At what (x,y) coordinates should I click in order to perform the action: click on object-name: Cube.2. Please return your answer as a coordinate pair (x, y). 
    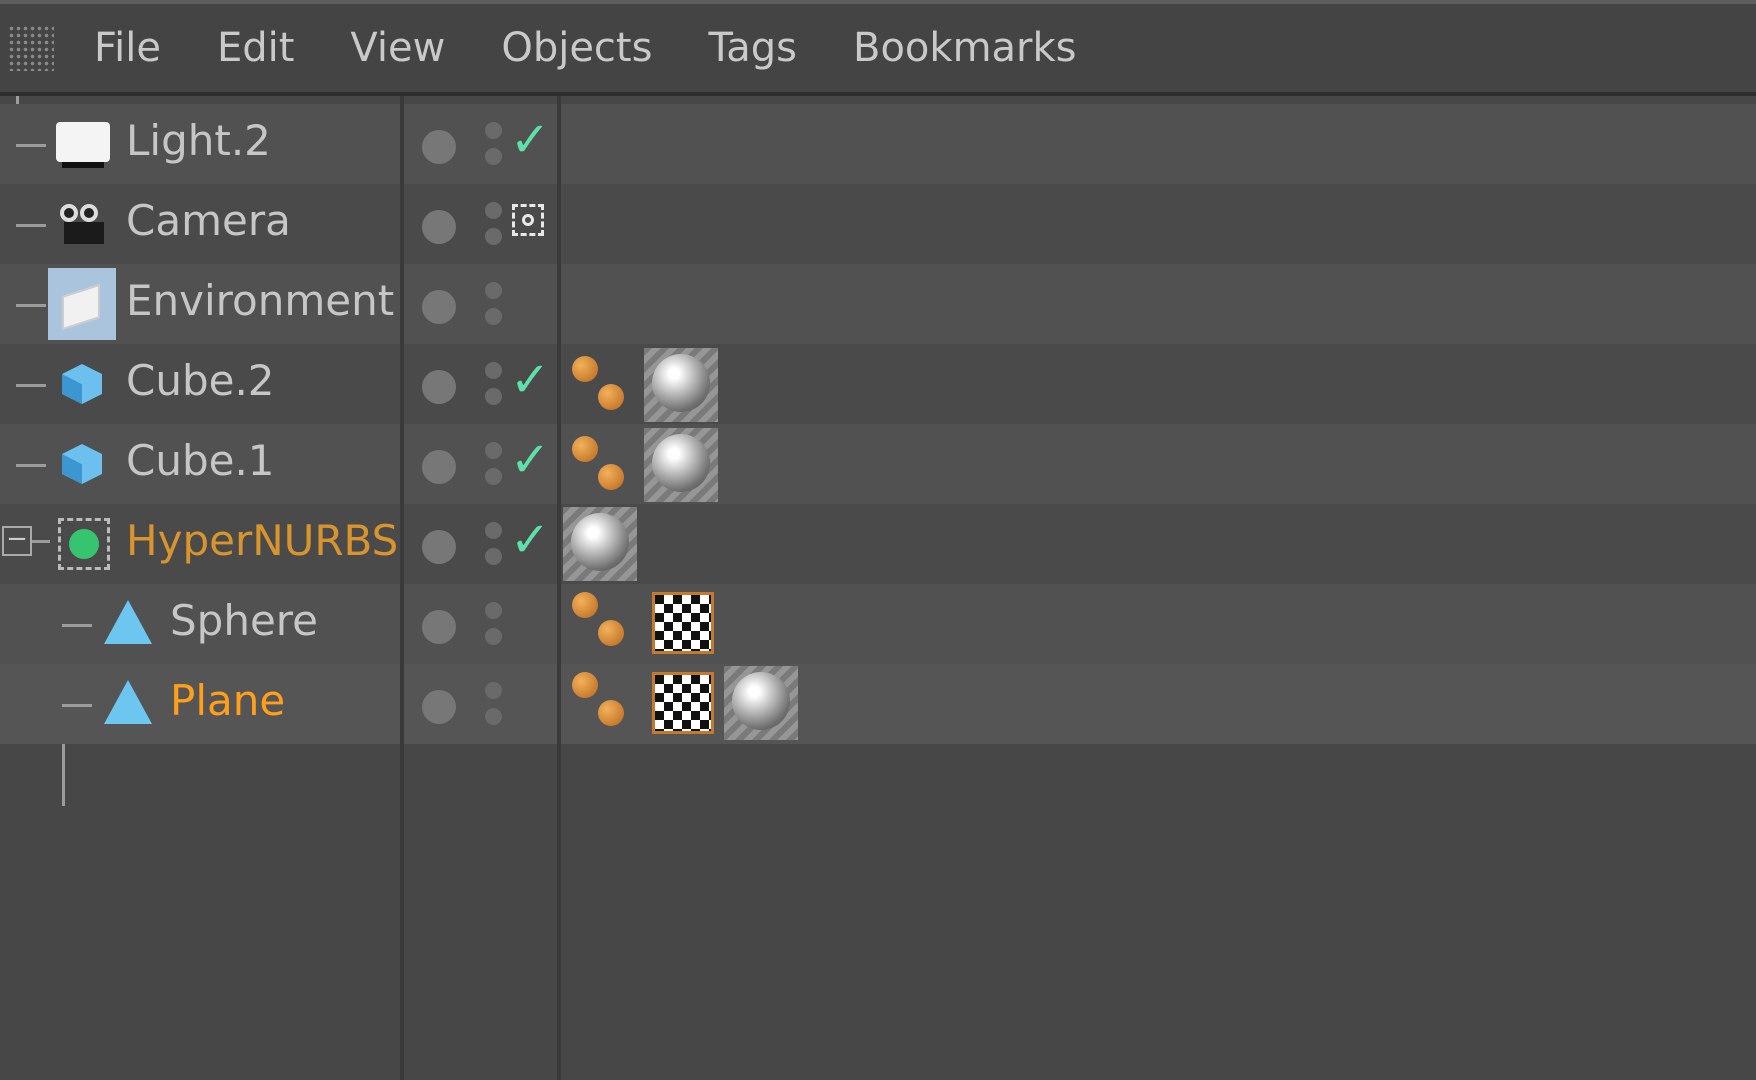
    Looking at the image, I should click on (200, 380).